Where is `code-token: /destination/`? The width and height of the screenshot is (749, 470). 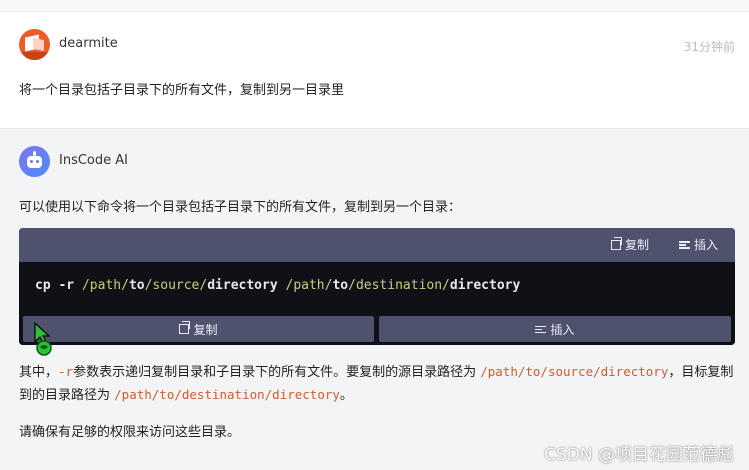 code-token: /destination/ is located at coordinates (399, 285).